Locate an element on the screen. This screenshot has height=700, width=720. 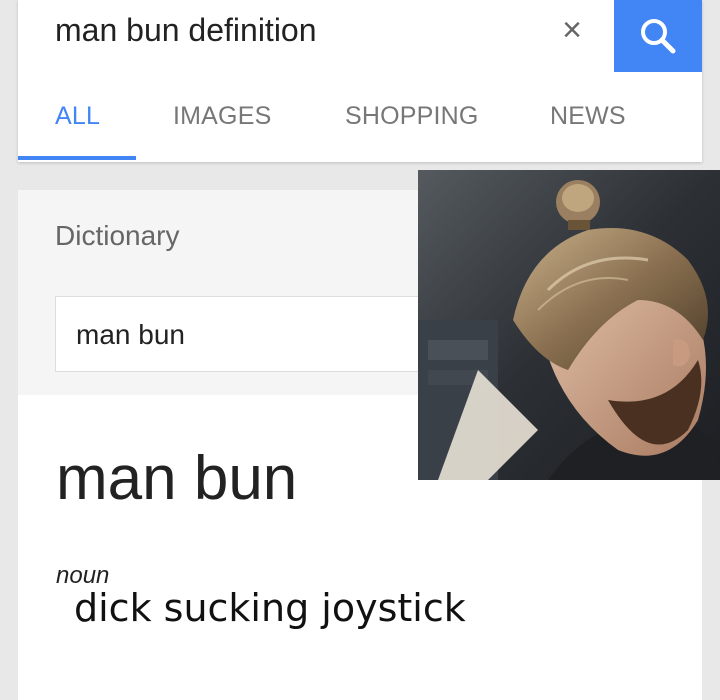
tab-all: ALL is located at coordinates (77, 116).